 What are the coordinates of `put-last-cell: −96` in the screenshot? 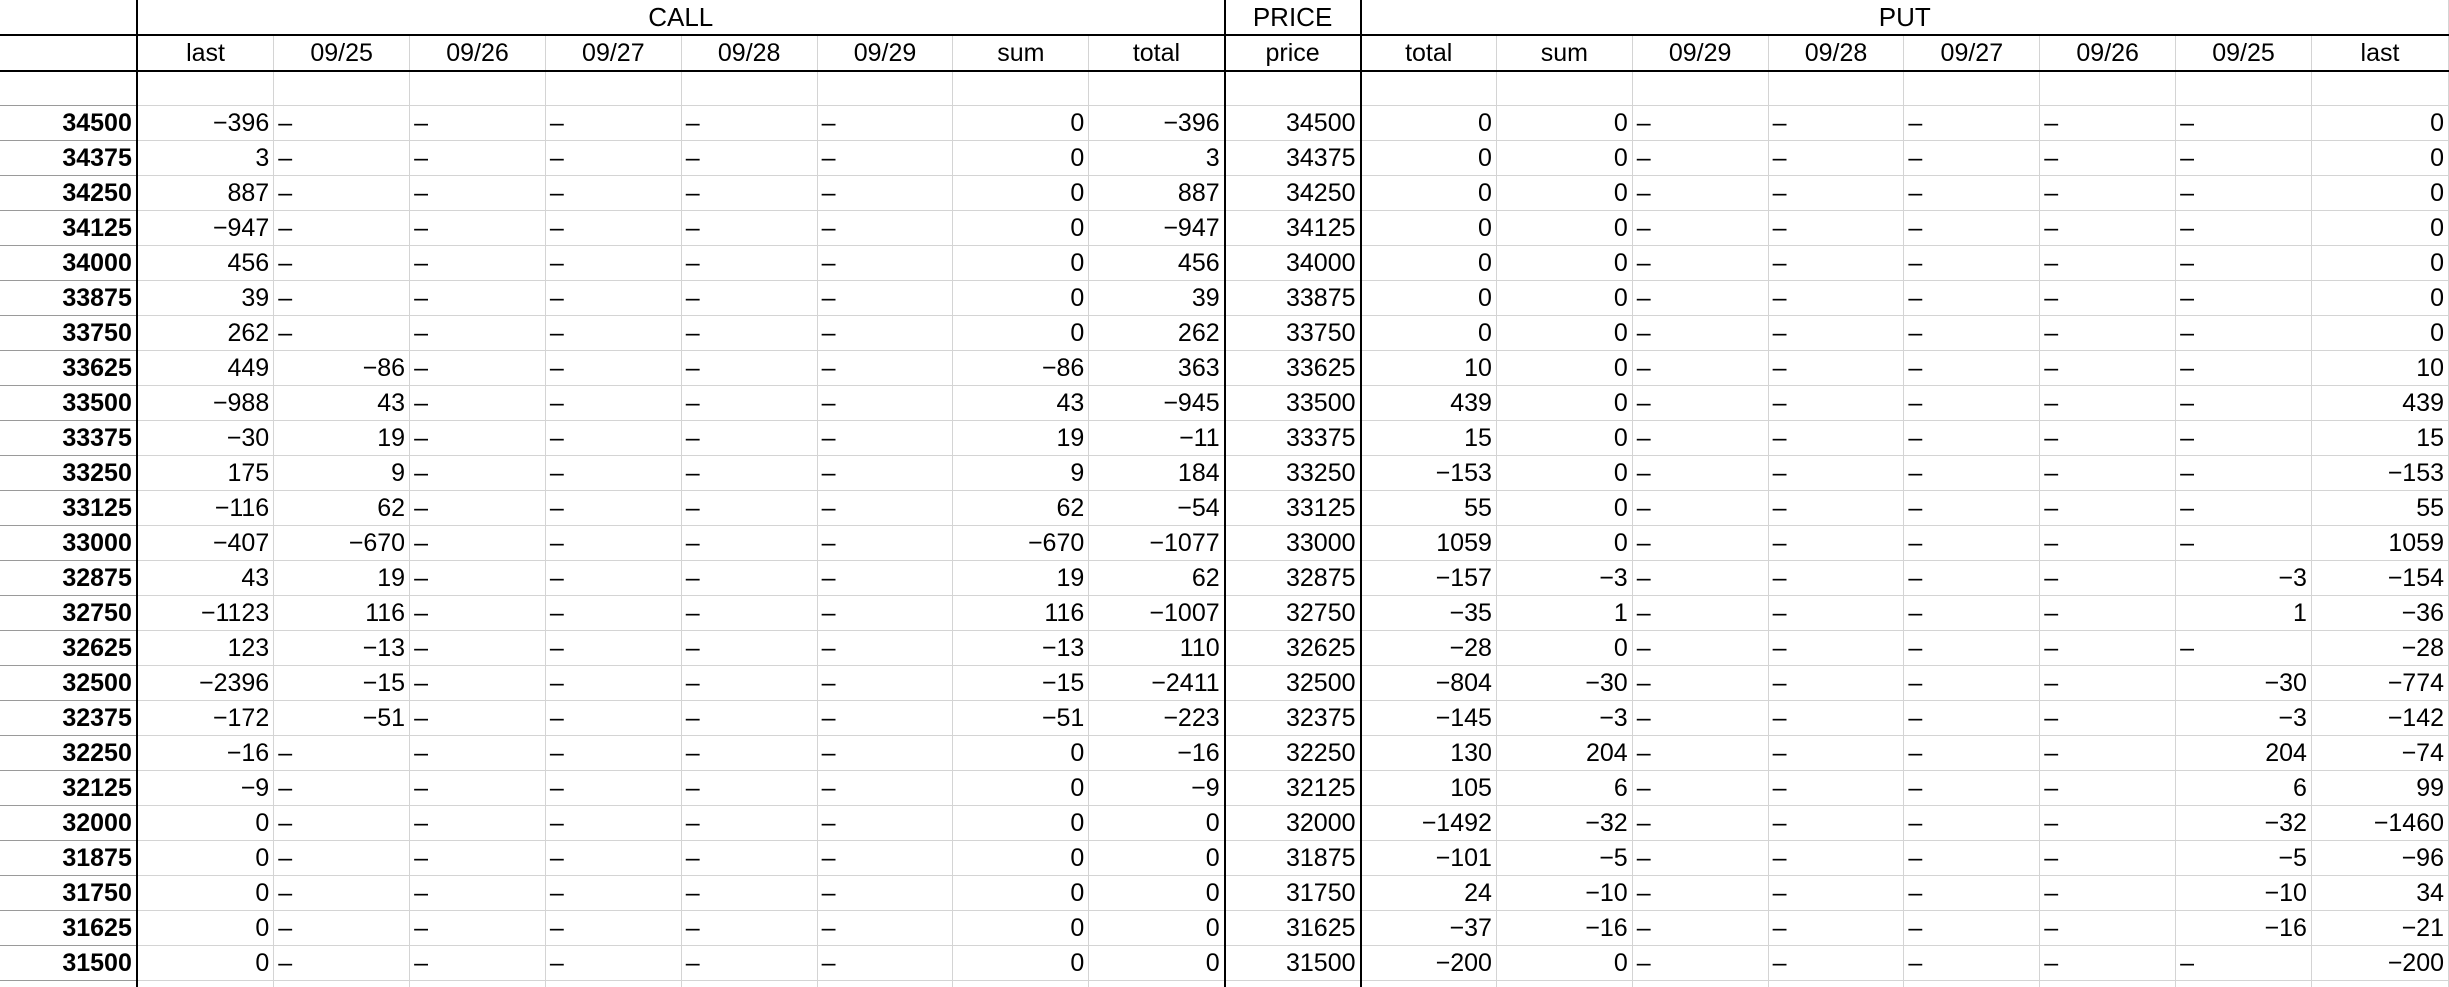 It's located at (2380, 858).